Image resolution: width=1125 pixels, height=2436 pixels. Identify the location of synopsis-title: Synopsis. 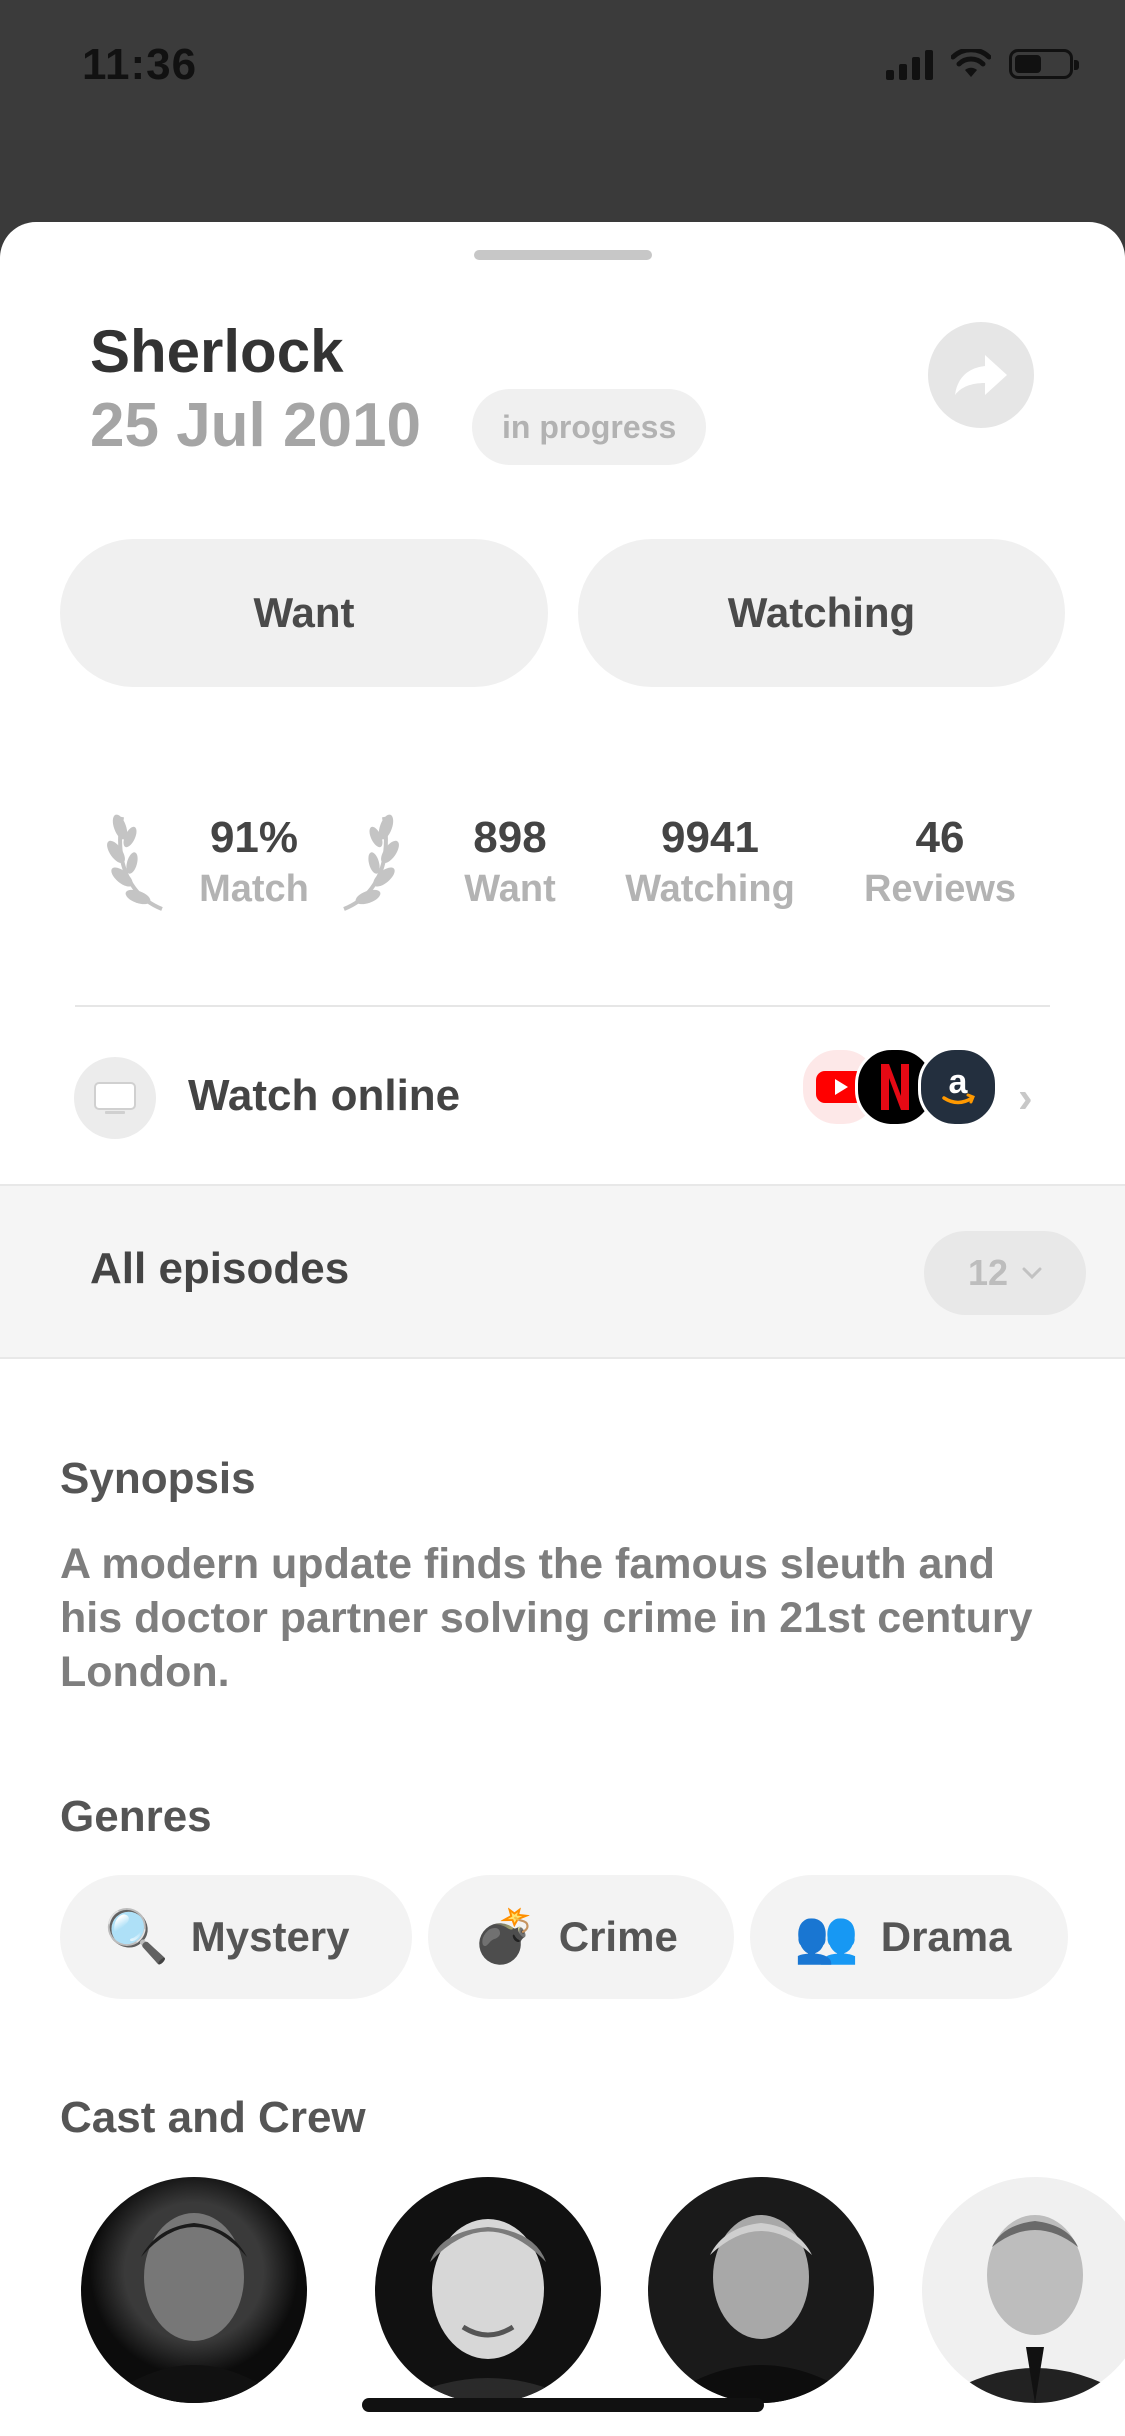
(158, 1478).